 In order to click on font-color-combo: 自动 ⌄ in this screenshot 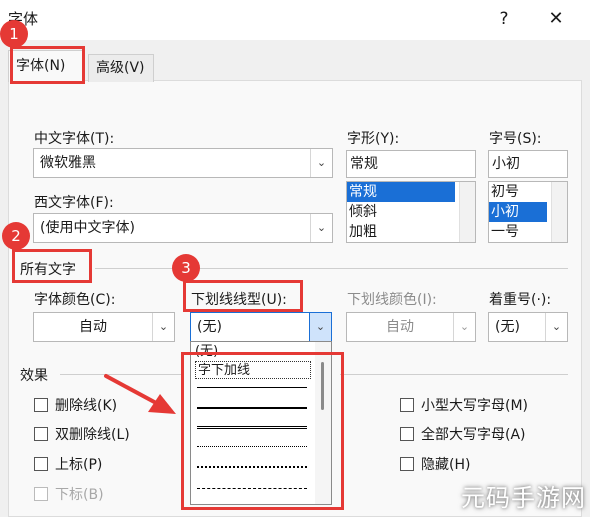, I will do `click(104, 327)`.